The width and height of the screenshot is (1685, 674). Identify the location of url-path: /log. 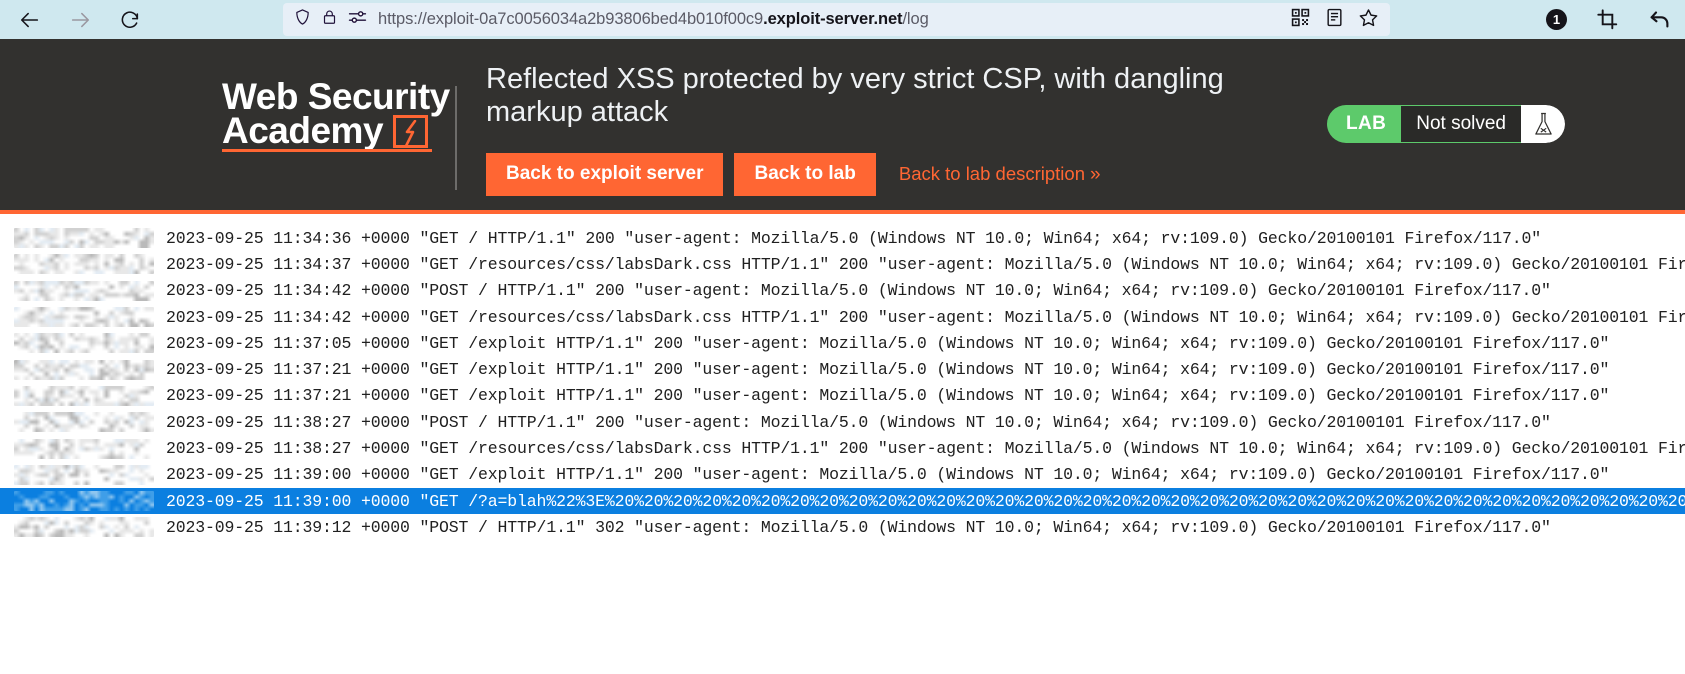
(915, 19).